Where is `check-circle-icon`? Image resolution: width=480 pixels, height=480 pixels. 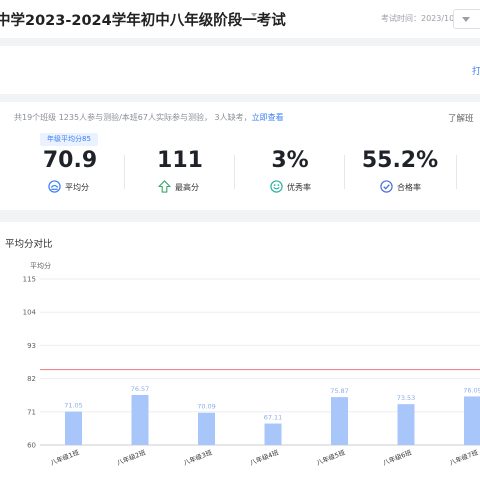
check-circle-icon is located at coordinates (386, 186).